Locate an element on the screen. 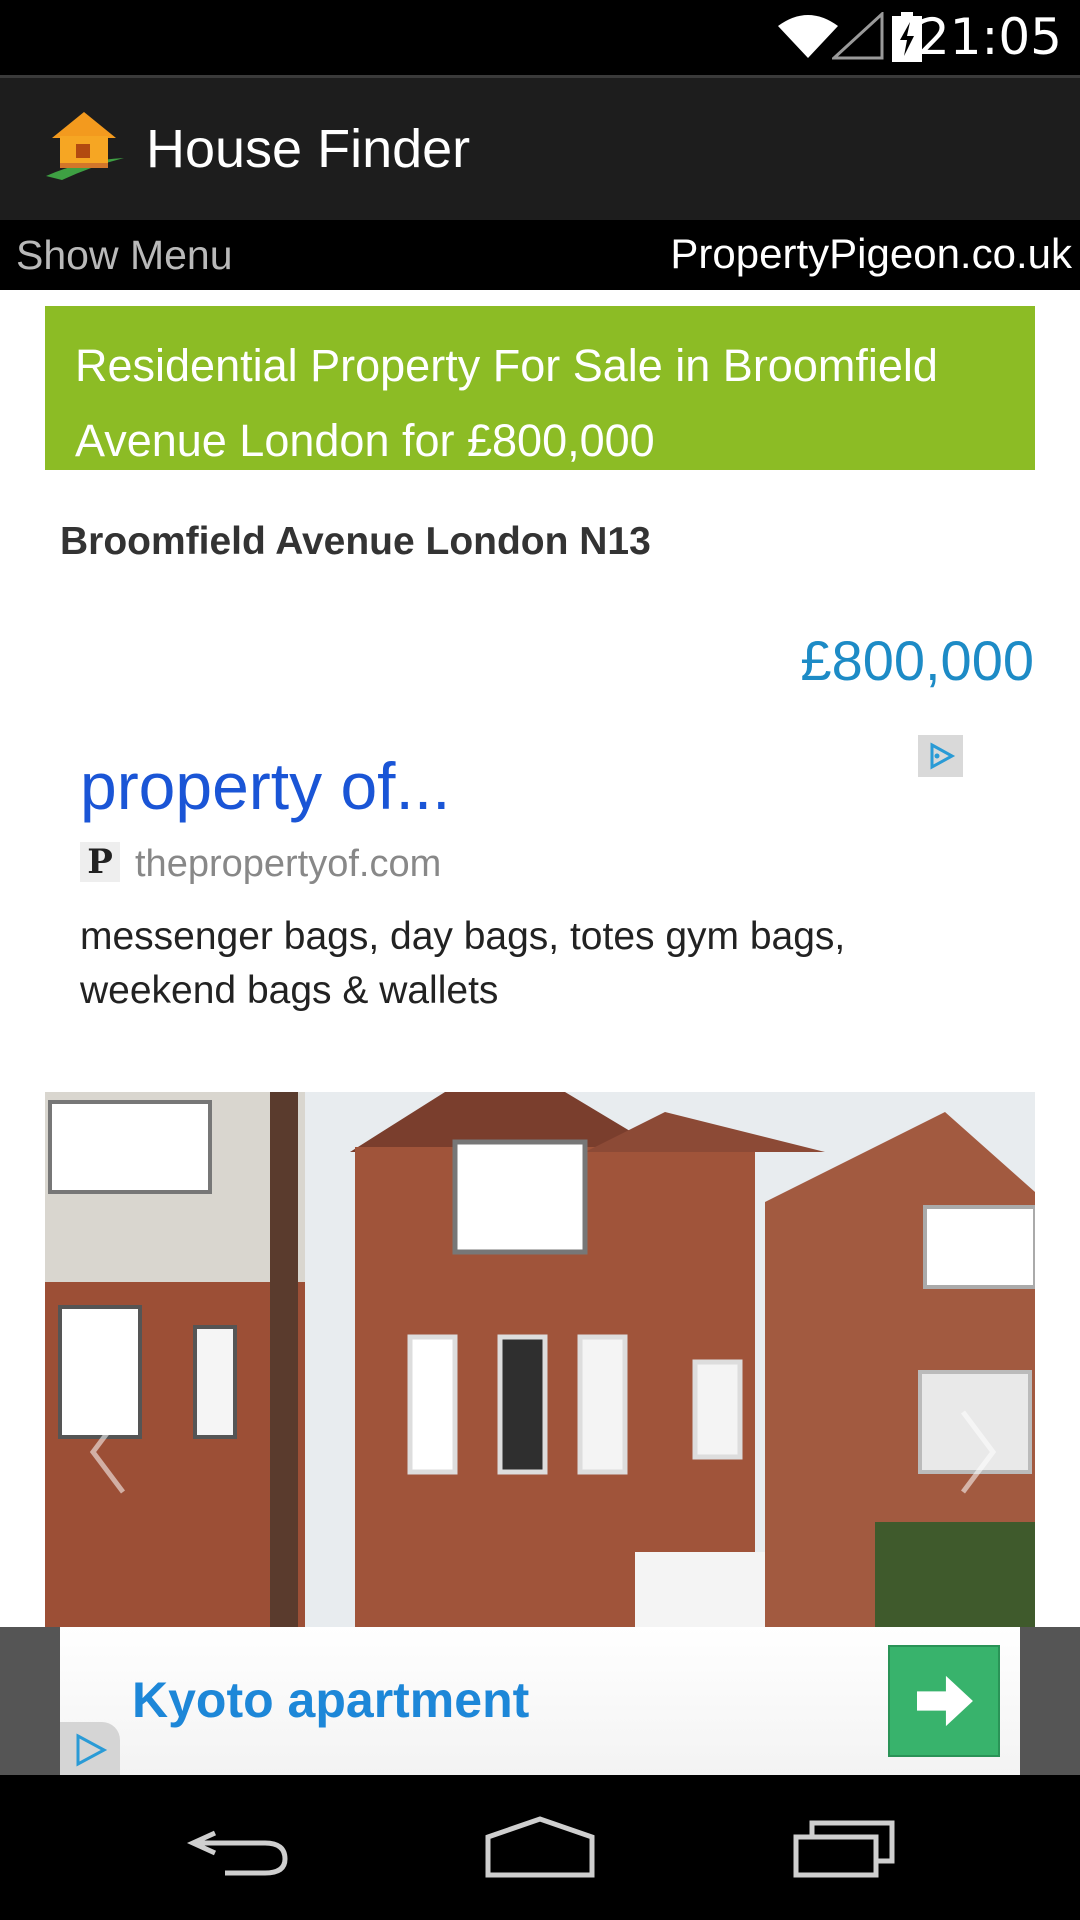 This screenshot has height=1920, width=1080. chevron-left-icon is located at coordinates (108, 1452).